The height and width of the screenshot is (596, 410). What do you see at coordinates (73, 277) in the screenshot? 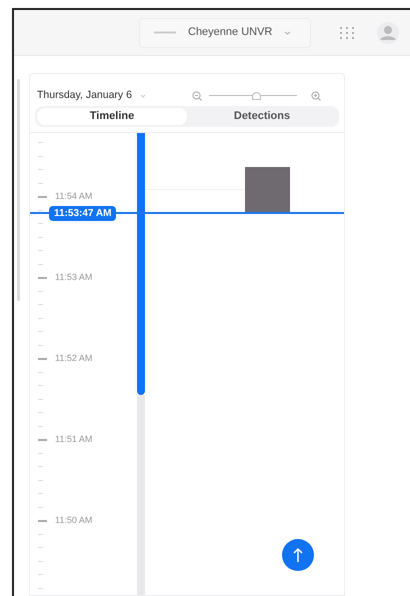
I see `time-label: 11:53 AM` at bounding box center [73, 277].